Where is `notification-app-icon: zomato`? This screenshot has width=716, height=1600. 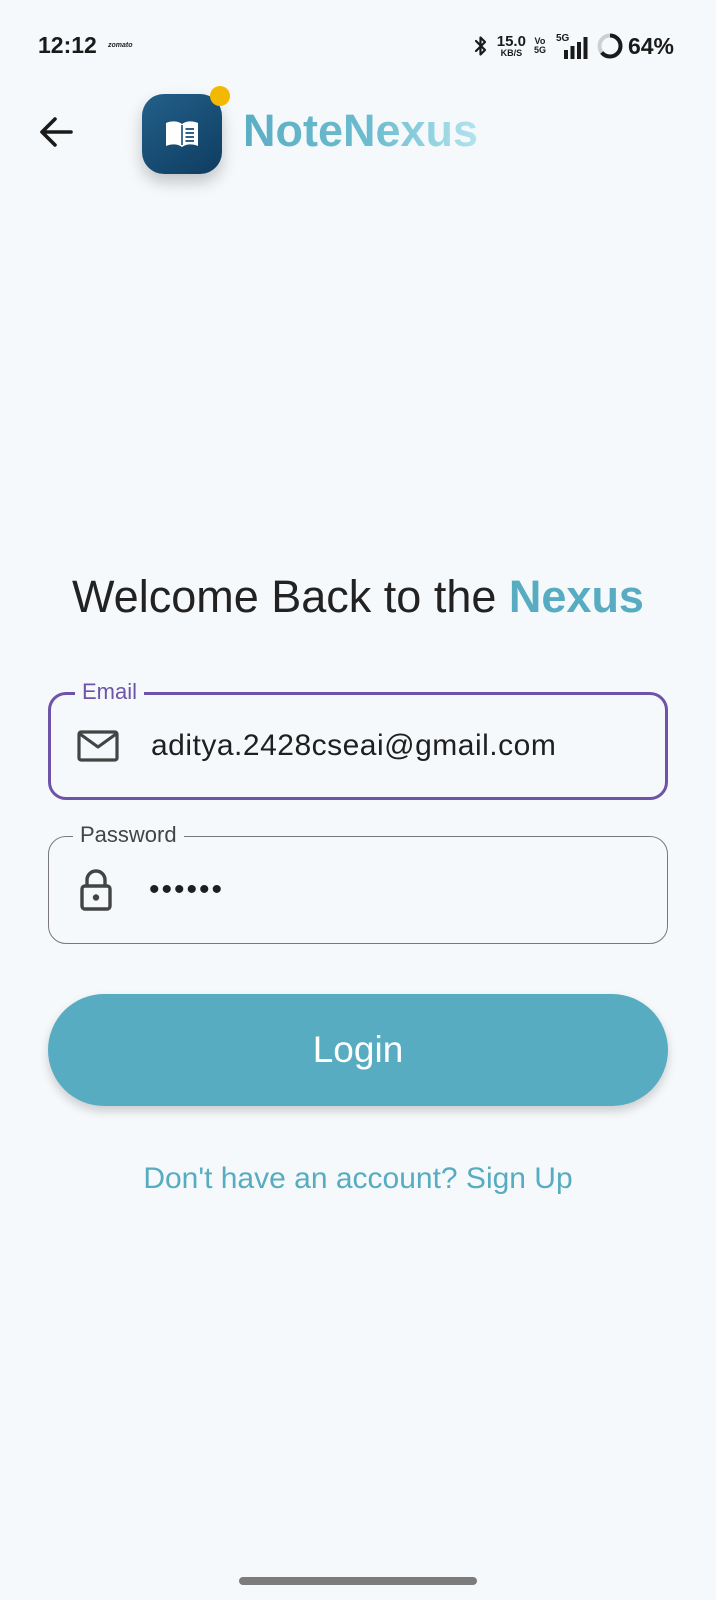 notification-app-icon: zomato is located at coordinates (120, 45).